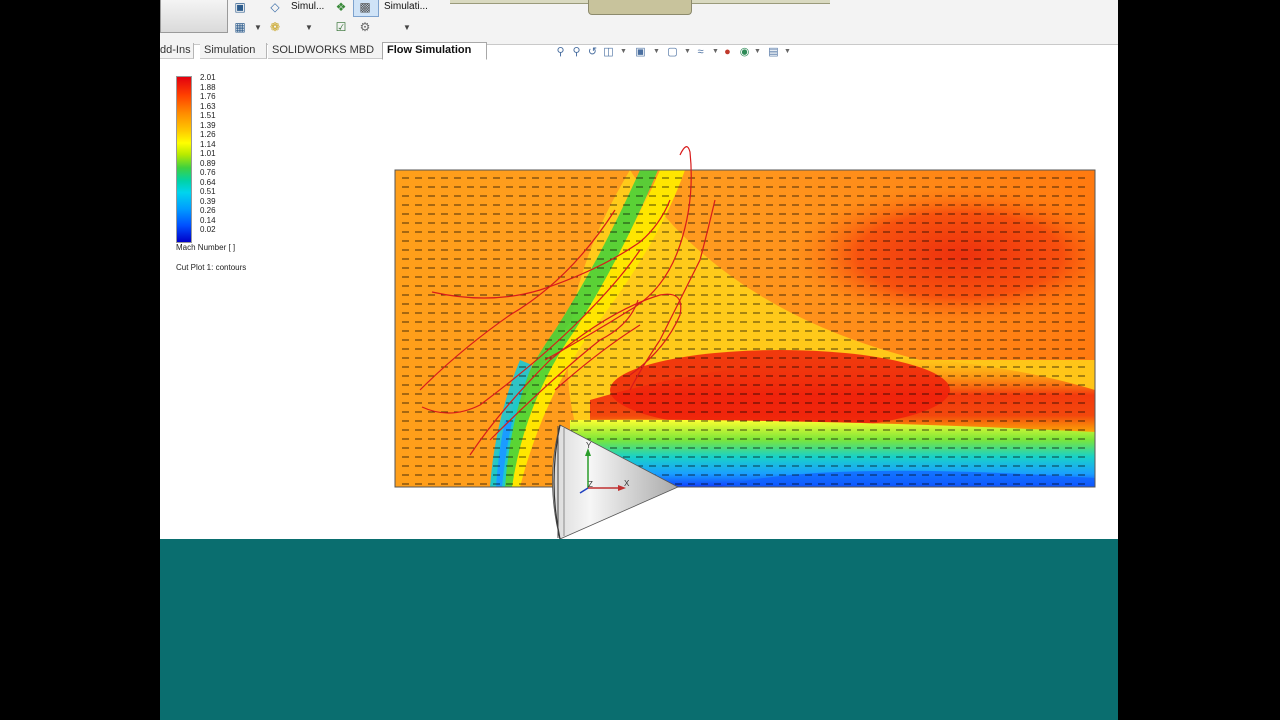 The height and width of the screenshot is (720, 1280). Describe the element at coordinates (365, 27) in the screenshot. I see `settings-gear-icon: ⚙` at that location.